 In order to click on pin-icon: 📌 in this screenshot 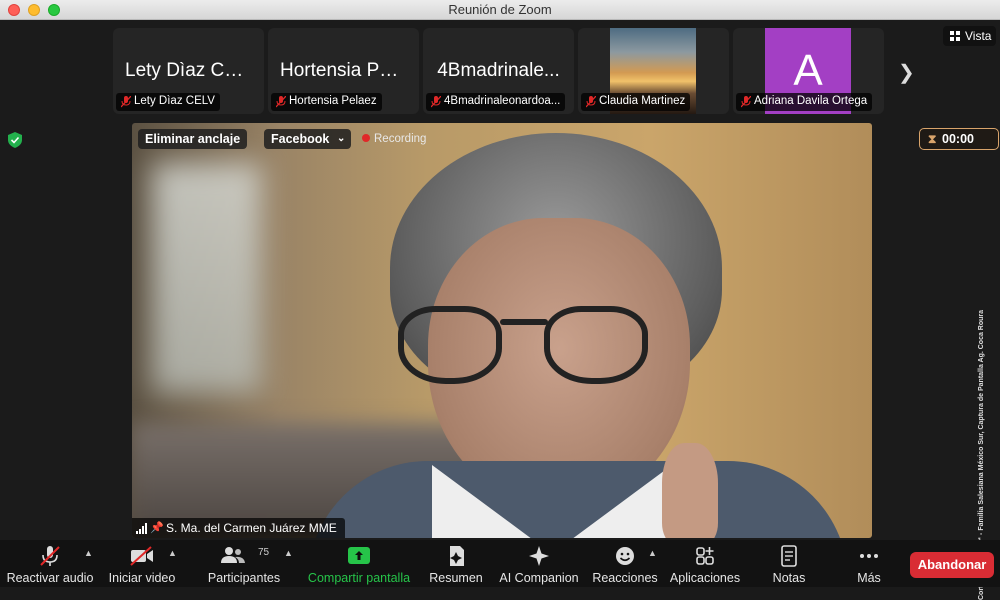, I will do `click(157, 528)`.